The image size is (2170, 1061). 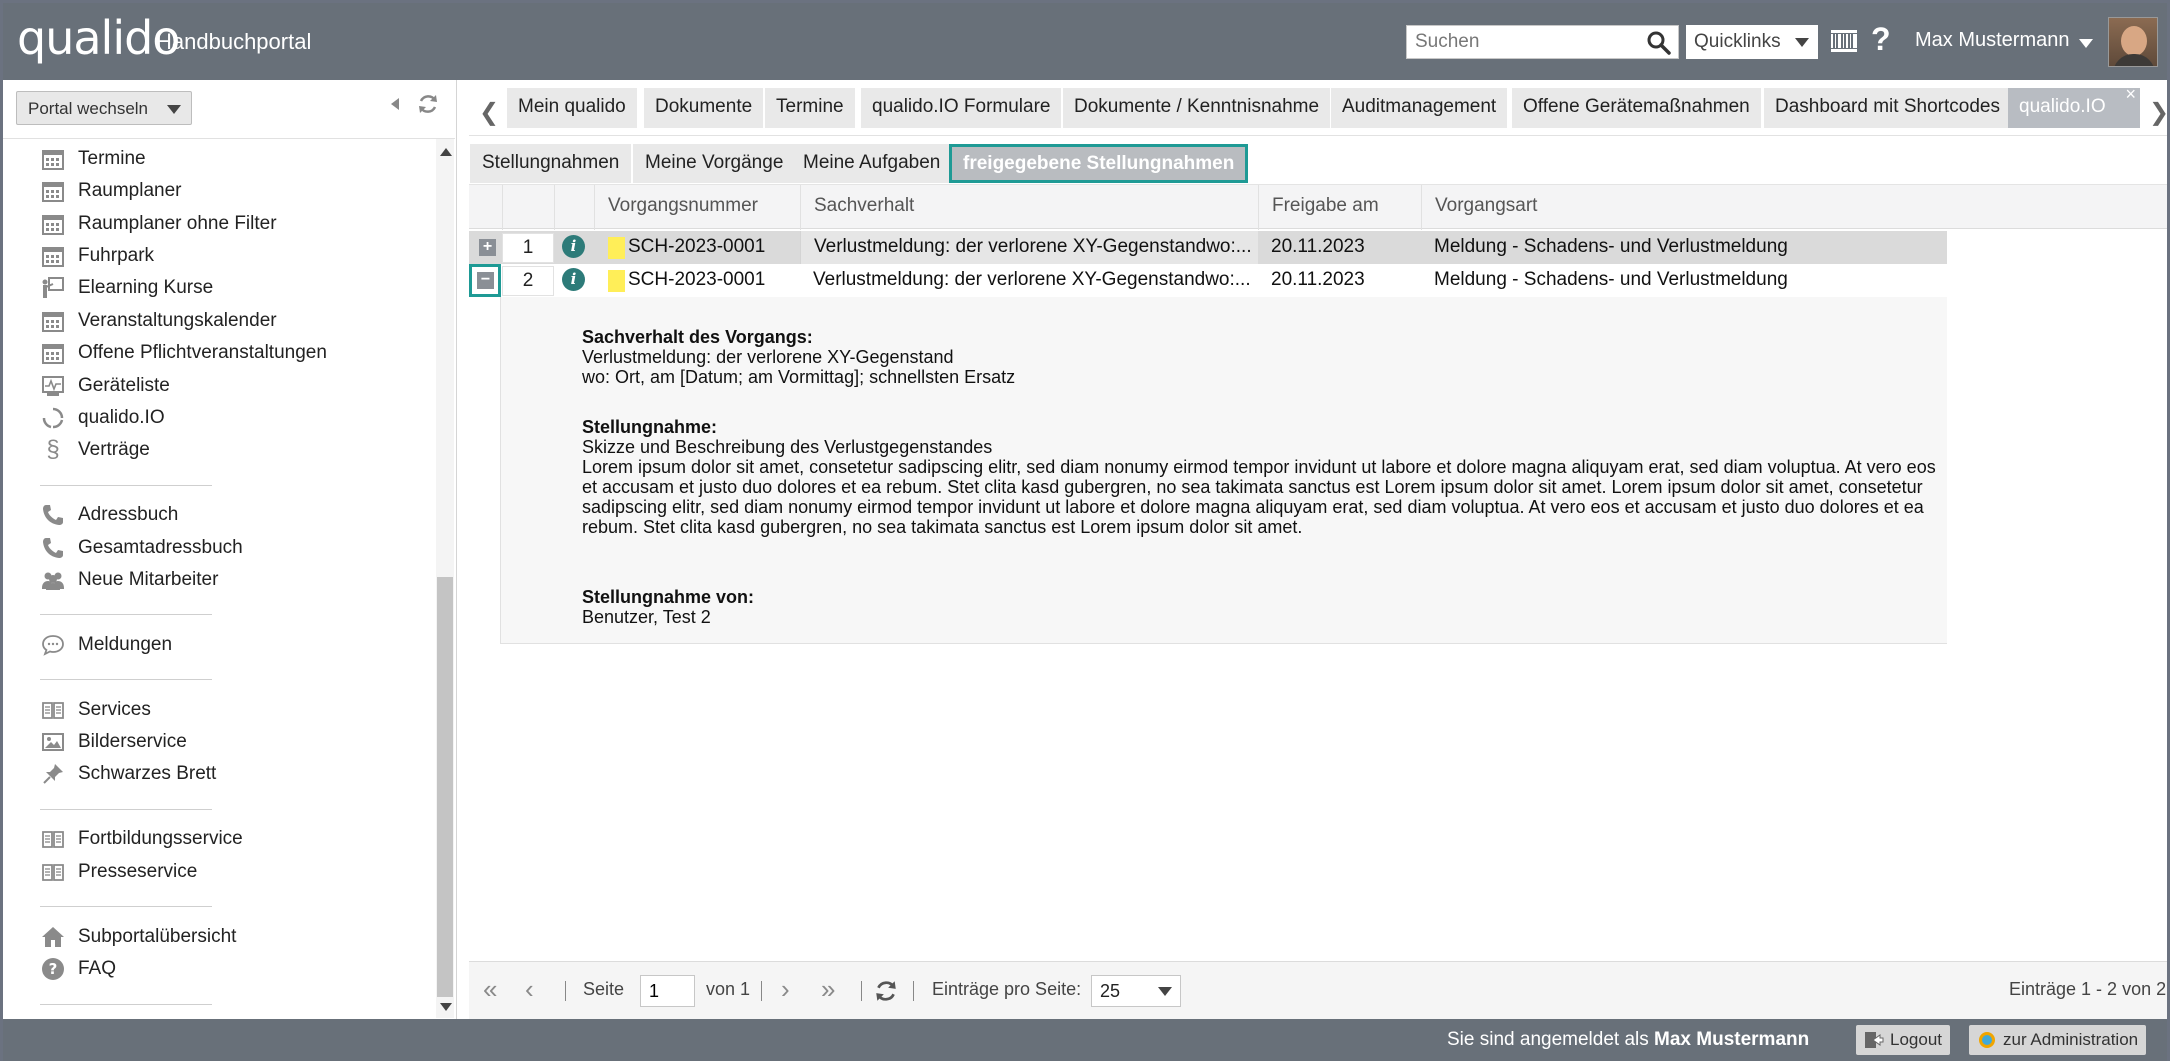 What do you see at coordinates (697, 207) in the screenshot?
I see `column-header-vorgangsnummer: Vorgangsnummer` at bounding box center [697, 207].